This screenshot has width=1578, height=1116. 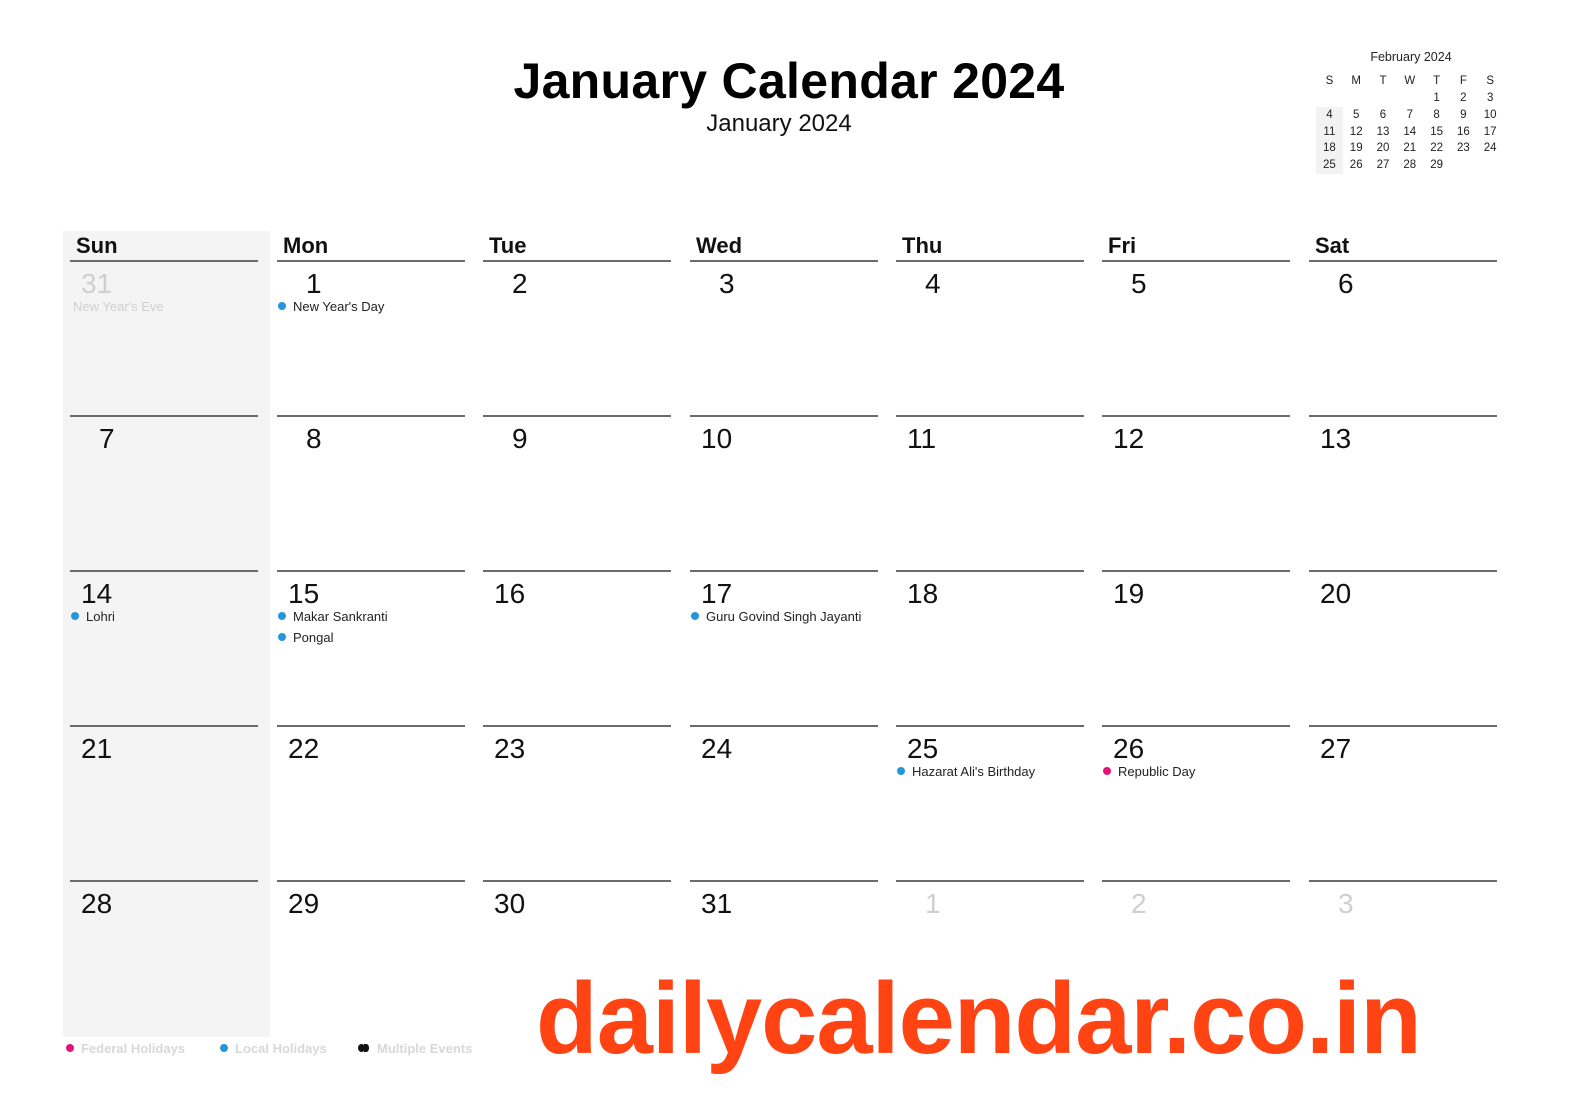 What do you see at coordinates (1410, 148) in the screenshot?
I see `mini-day: 21` at bounding box center [1410, 148].